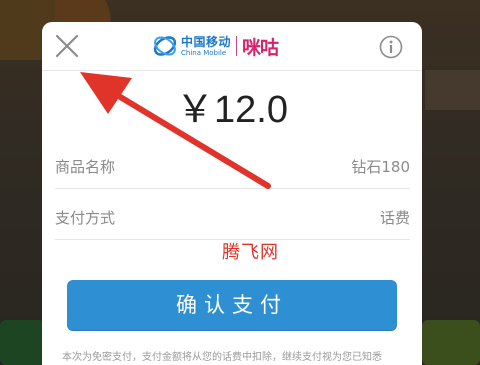 This screenshot has height=365, width=480. I want to click on carrier-name-cn: 中国移动, so click(206, 41).